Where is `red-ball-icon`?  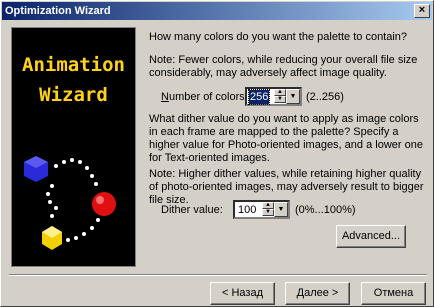 red-ball-icon is located at coordinates (104, 204).